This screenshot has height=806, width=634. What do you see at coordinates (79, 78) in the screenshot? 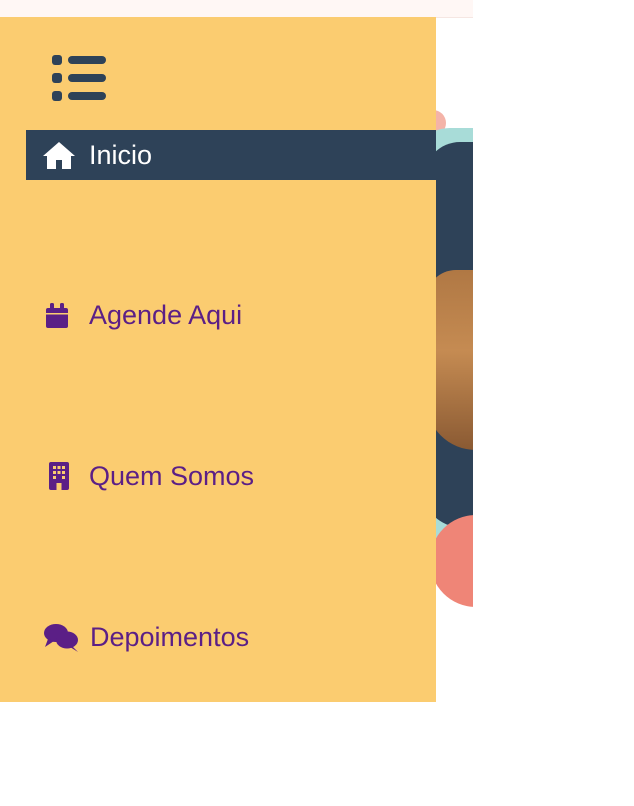
I see `menu-toggle-button` at bounding box center [79, 78].